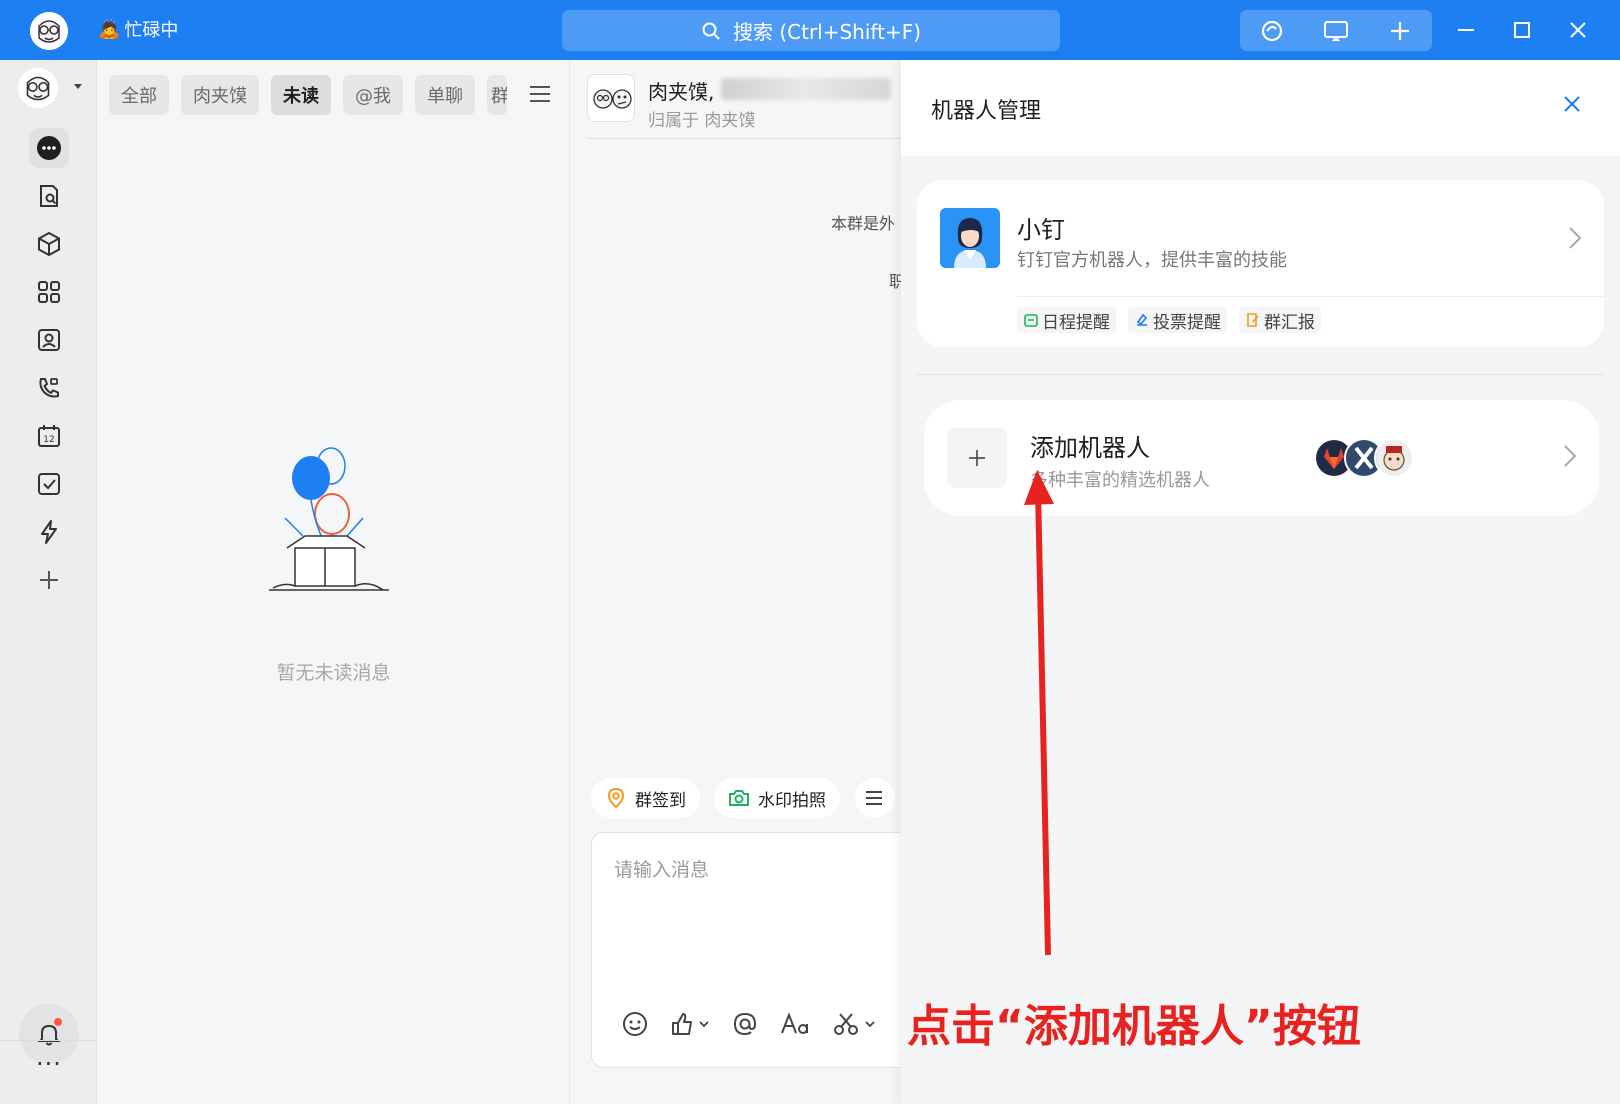 This screenshot has height=1104, width=1620. What do you see at coordinates (48, 440) in the screenshot?
I see `svg-text: 12` at bounding box center [48, 440].